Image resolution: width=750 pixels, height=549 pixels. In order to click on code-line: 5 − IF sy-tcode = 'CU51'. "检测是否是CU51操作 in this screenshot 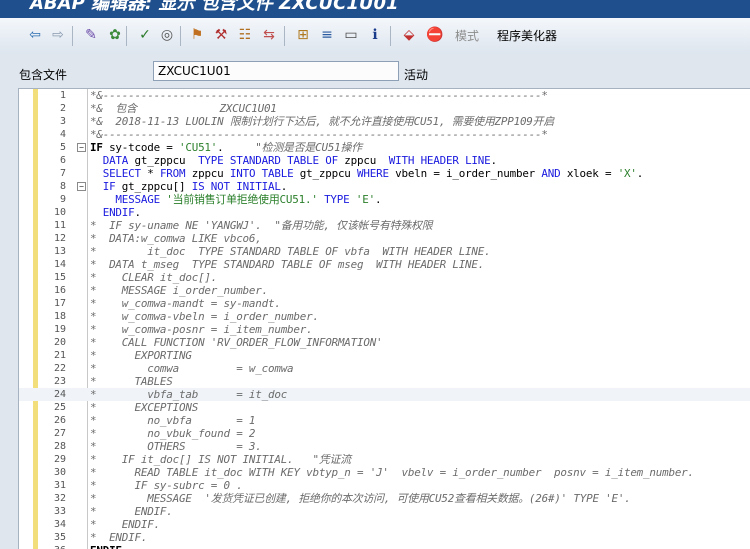, I will do `click(384, 147)`.